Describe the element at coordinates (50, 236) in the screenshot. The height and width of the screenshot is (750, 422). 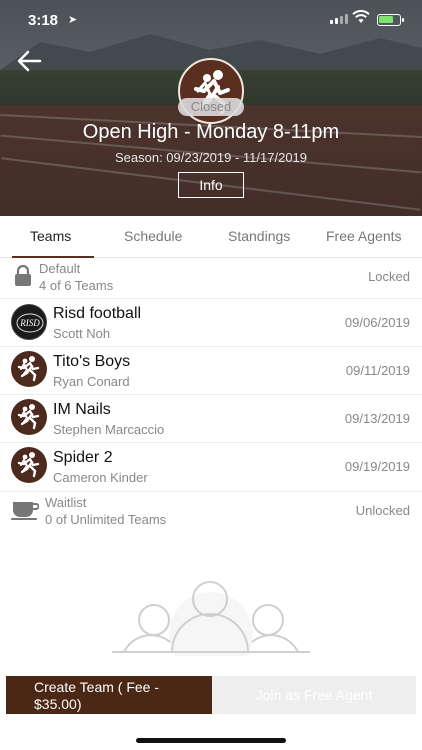
I see `tab-teams: Teams` at that location.